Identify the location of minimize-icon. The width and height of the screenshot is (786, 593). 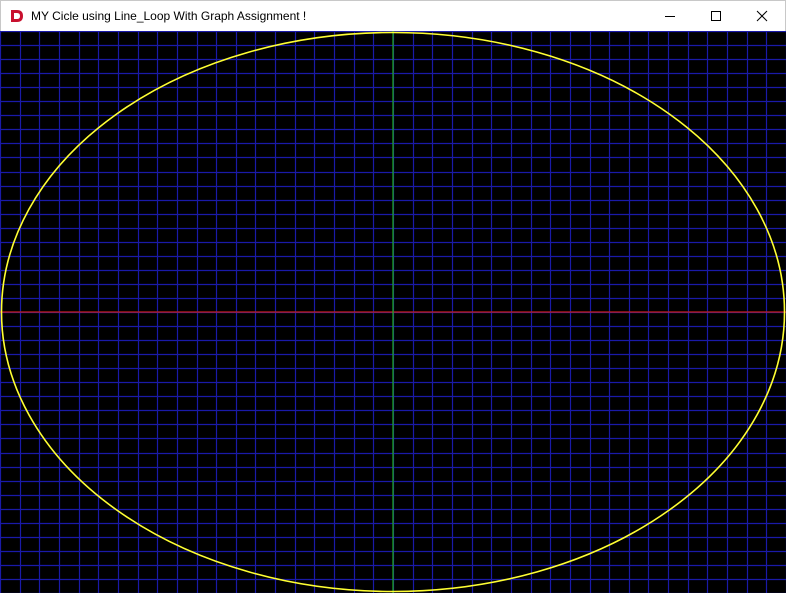
(670, 16).